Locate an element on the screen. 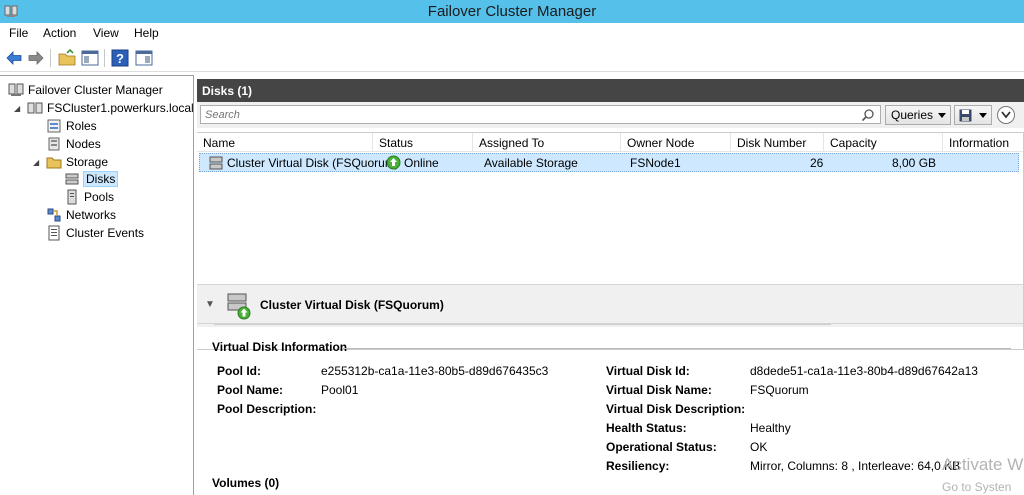 The height and width of the screenshot is (495, 1024). label-virtual-disk-name: Virtual Disk Name: is located at coordinates (659, 390).